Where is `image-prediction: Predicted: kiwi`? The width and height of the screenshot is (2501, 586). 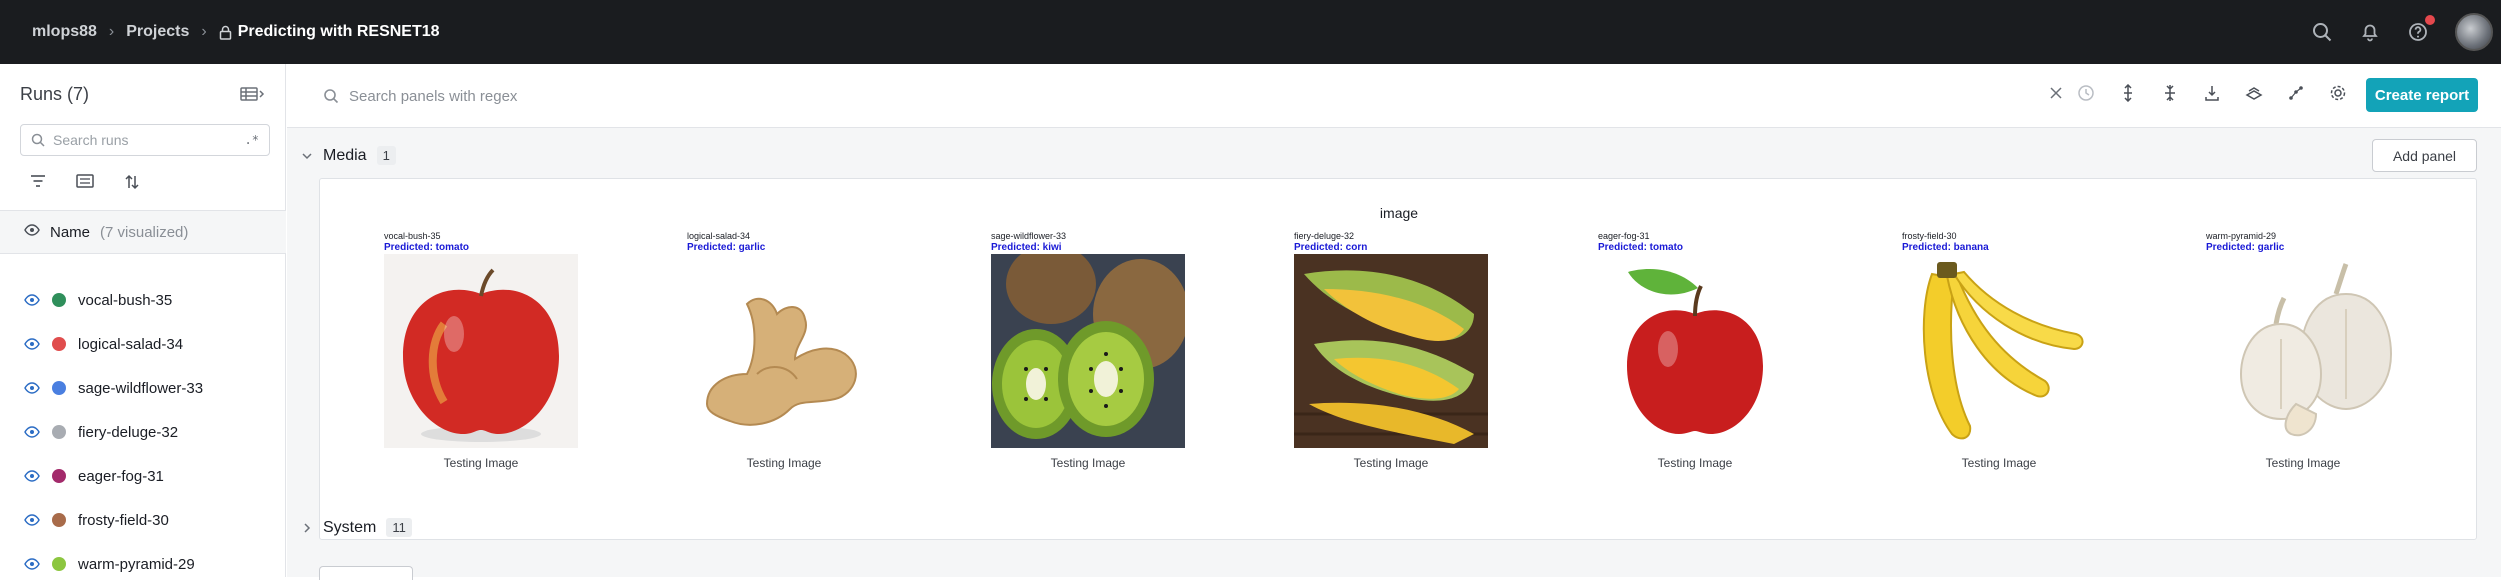 image-prediction: Predicted: kiwi is located at coordinates (1026, 247).